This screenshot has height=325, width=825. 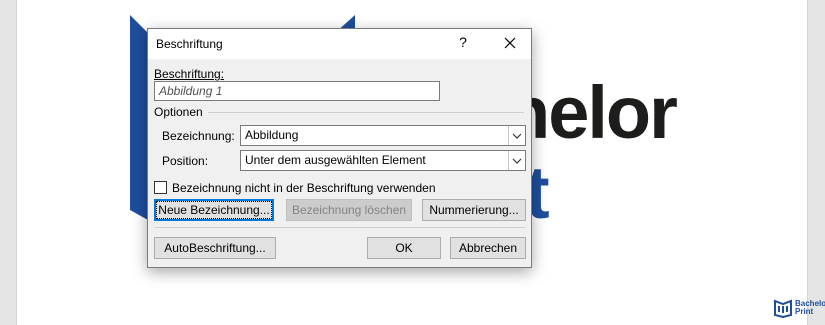 What do you see at coordinates (383, 135) in the screenshot?
I see `label-select: Abbildung` at bounding box center [383, 135].